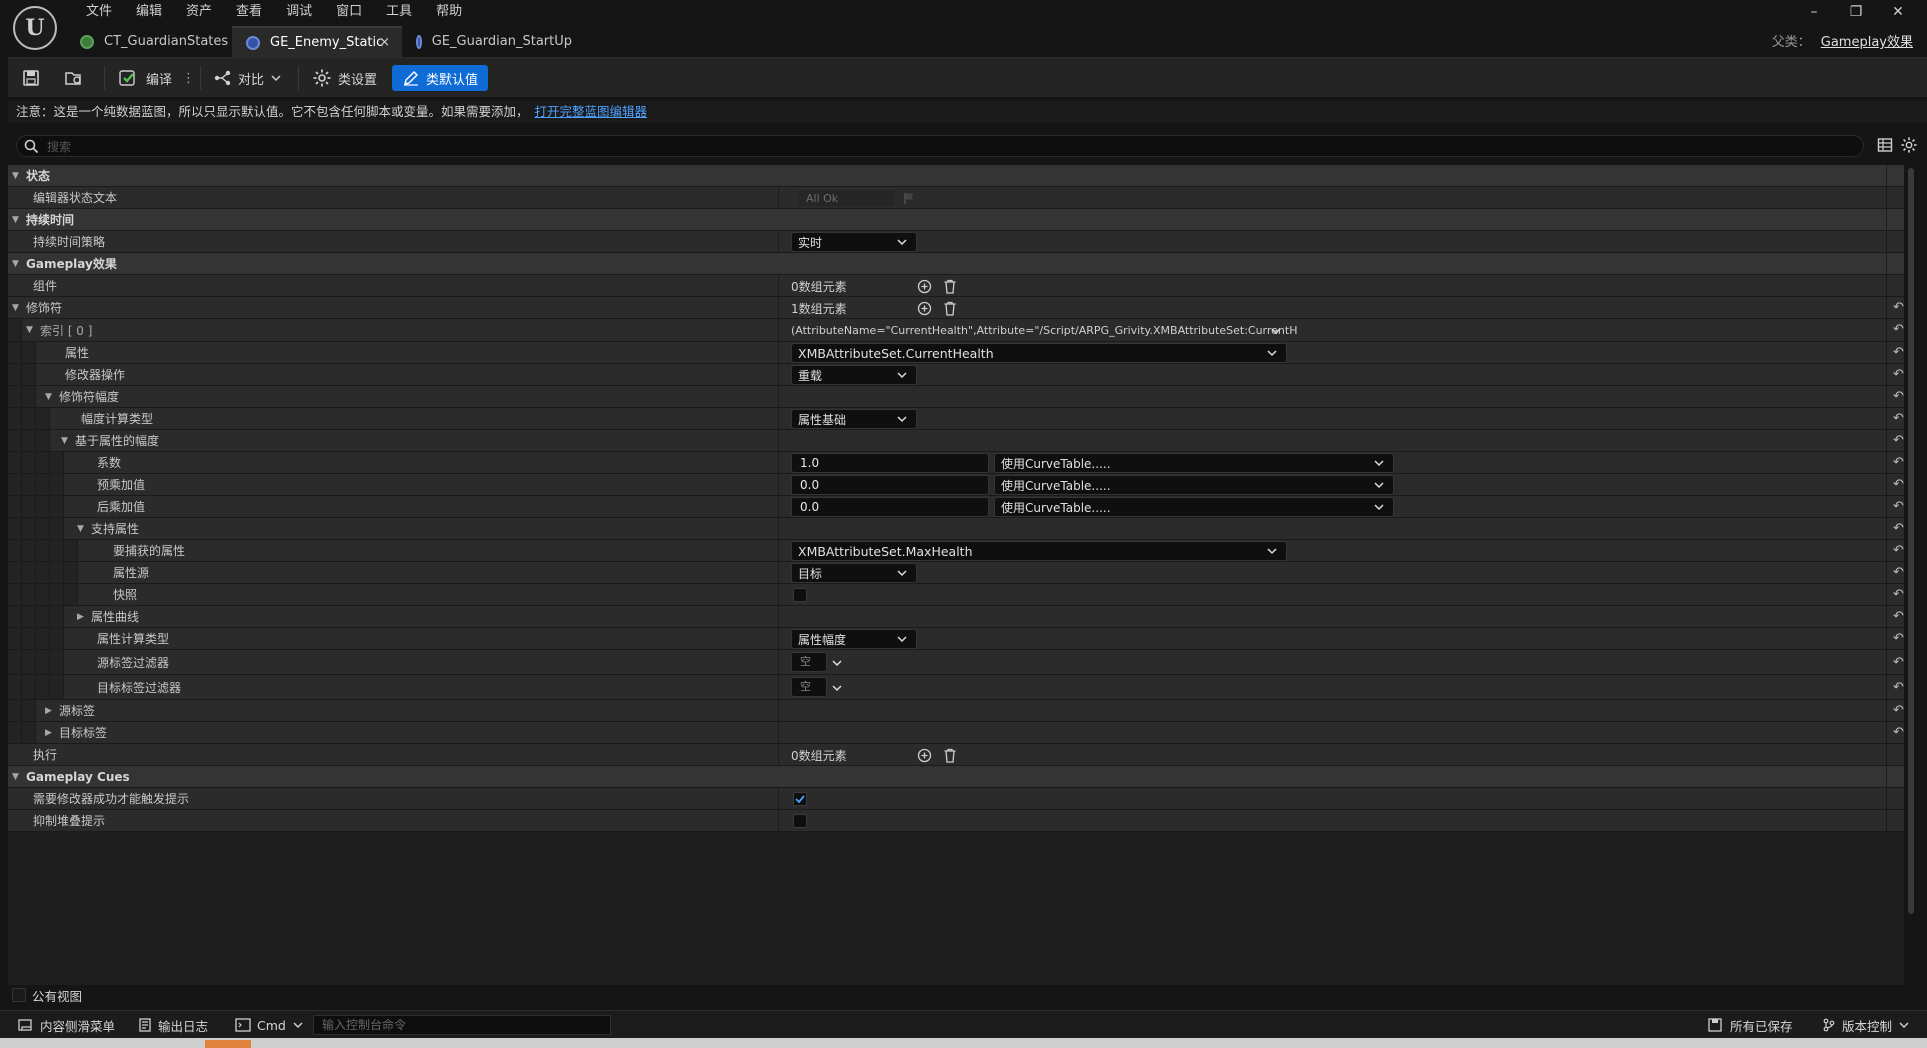 The image size is (1927, 1048). What do you see at coordinates (854, 242) in the screenshot?
I see `duration-policy-dropdown: 实时` at bounding box center [854, 242].